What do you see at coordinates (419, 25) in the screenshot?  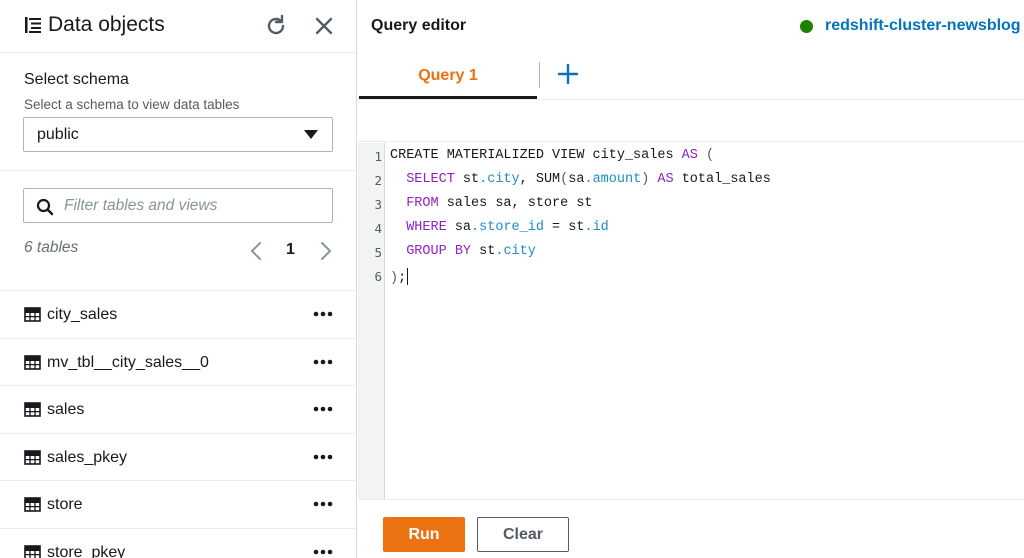 I see `query-editor-title: Query editor` at bounding box center [419, 25].